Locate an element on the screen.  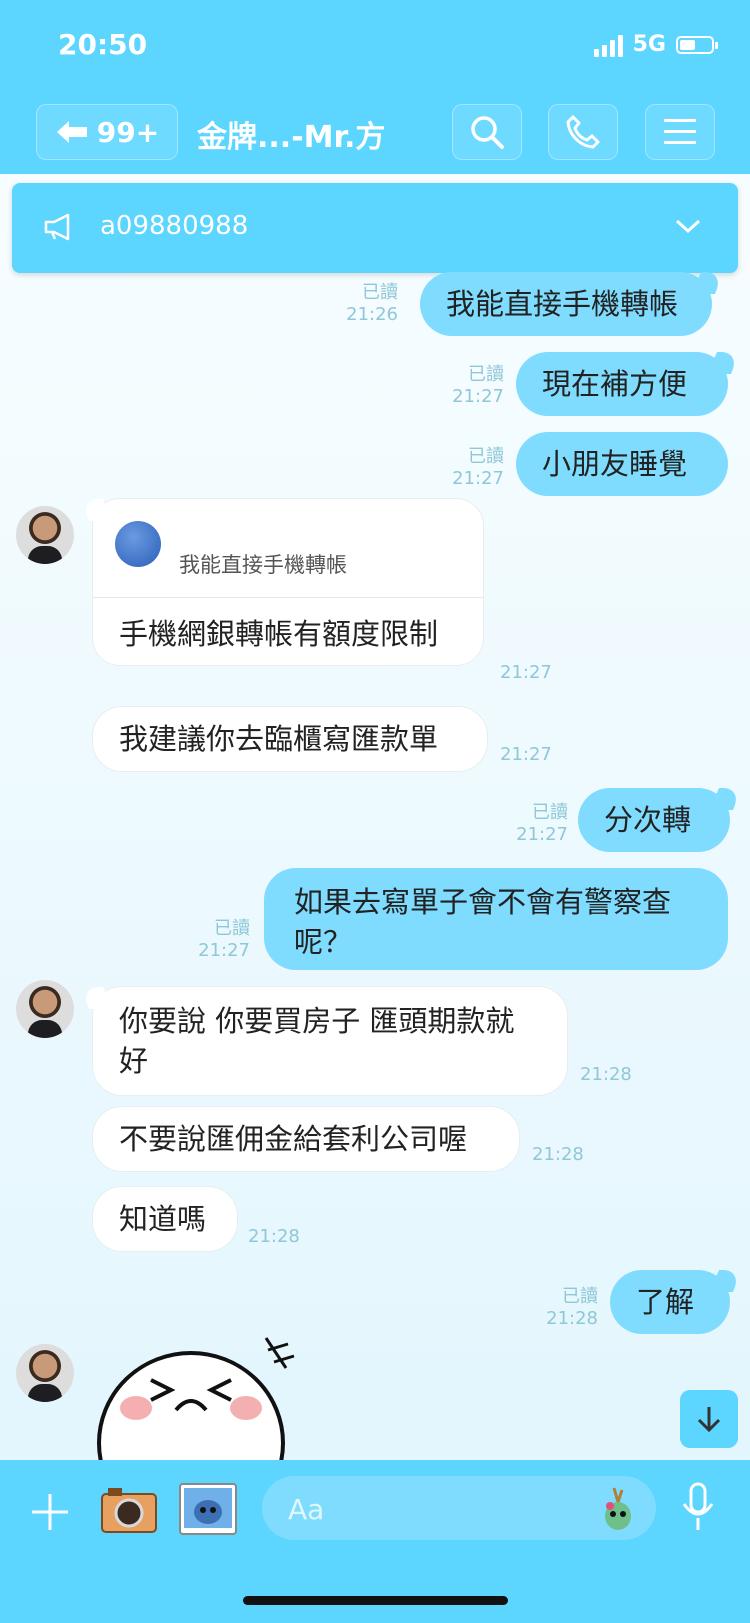
scroll-to-bottom-button is located at coordinates (709, 1419).